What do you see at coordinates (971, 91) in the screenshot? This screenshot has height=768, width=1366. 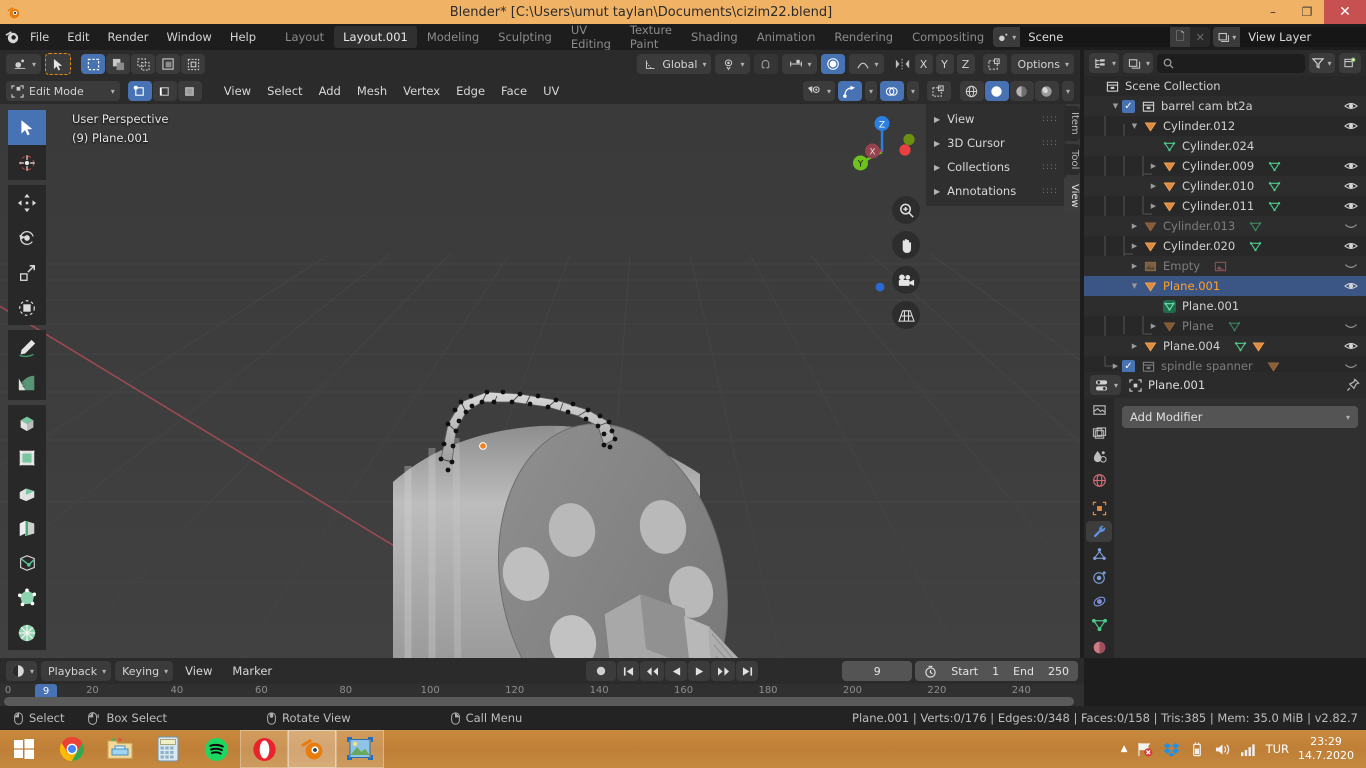 I see `wireframe-shading-button` at bounding box center [971, 91].